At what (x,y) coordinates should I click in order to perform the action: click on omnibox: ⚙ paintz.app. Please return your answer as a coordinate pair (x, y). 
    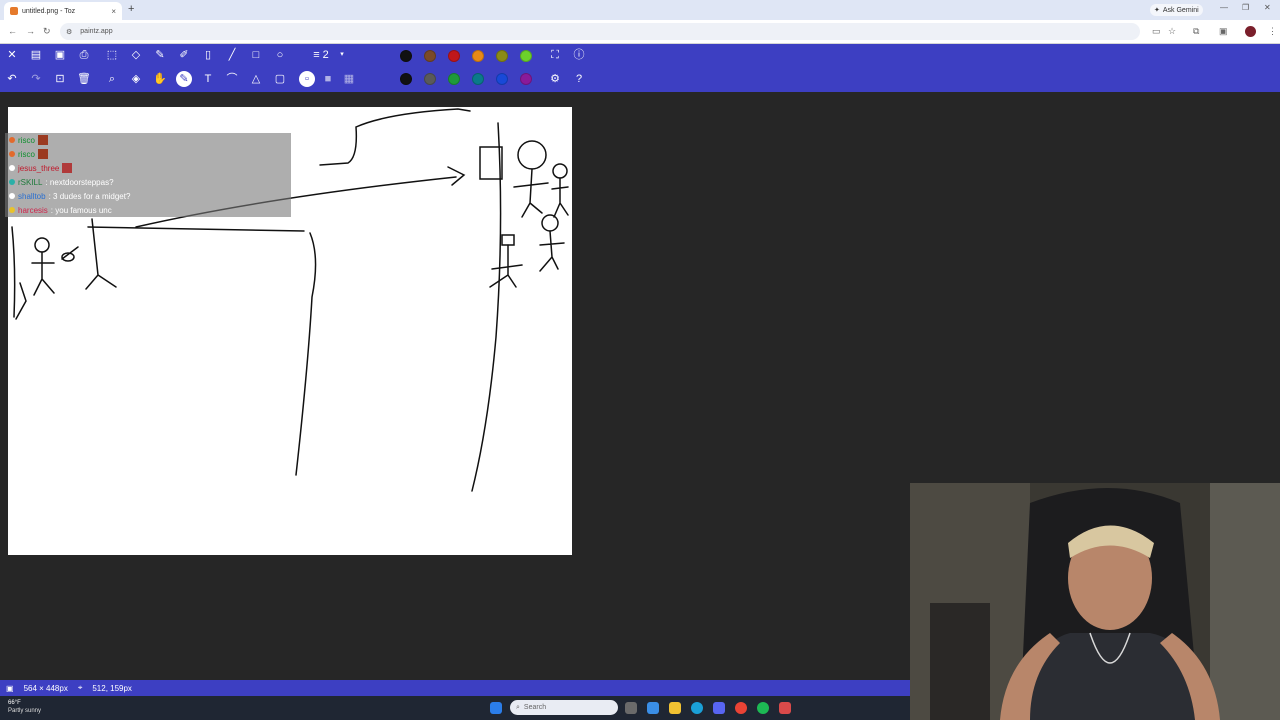
    Looking at the image, I should click on (600, 31).